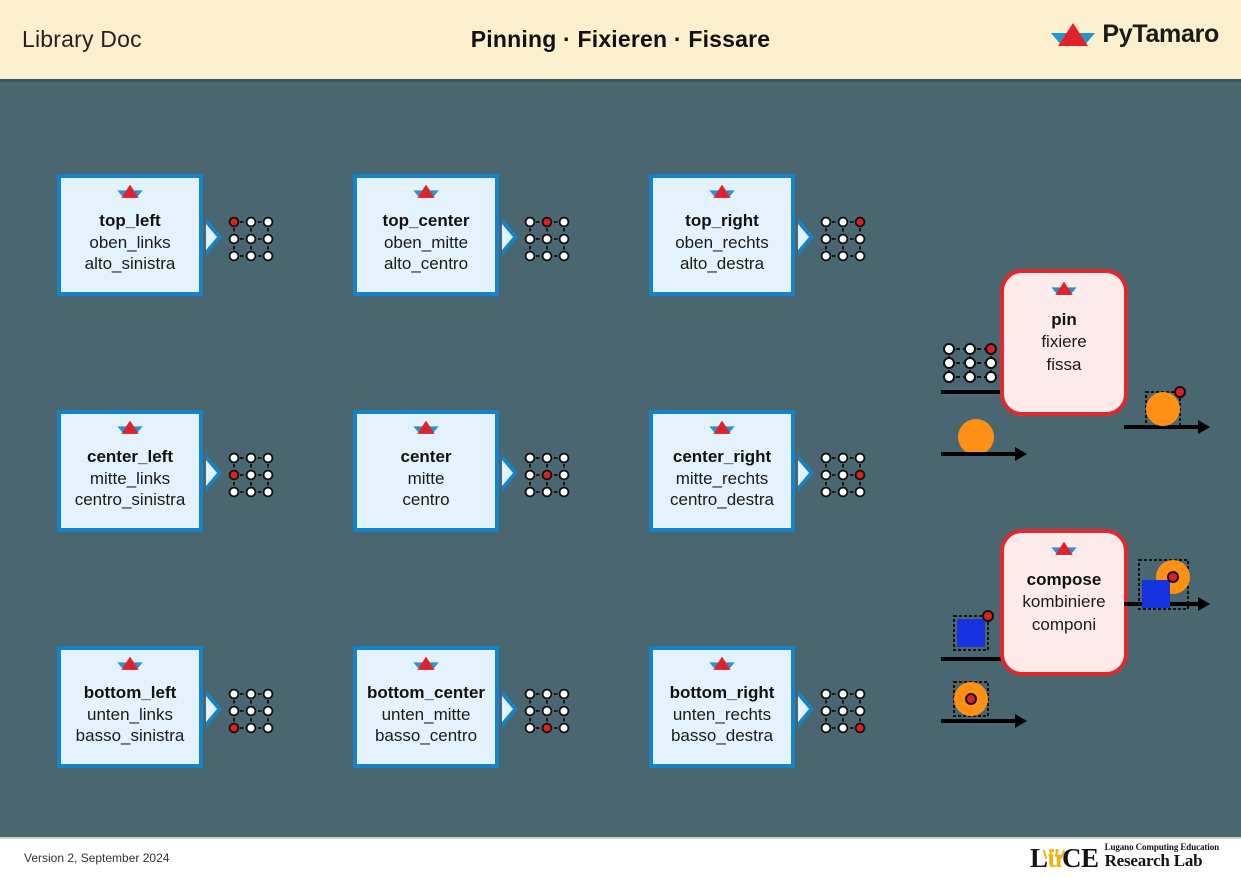 The width and height of the screenshot is (1241, 877). What do you see at coordinates (426, 478) in the screenshot?
I see `card-label-de: mitte` at bounding box center [426, 478].